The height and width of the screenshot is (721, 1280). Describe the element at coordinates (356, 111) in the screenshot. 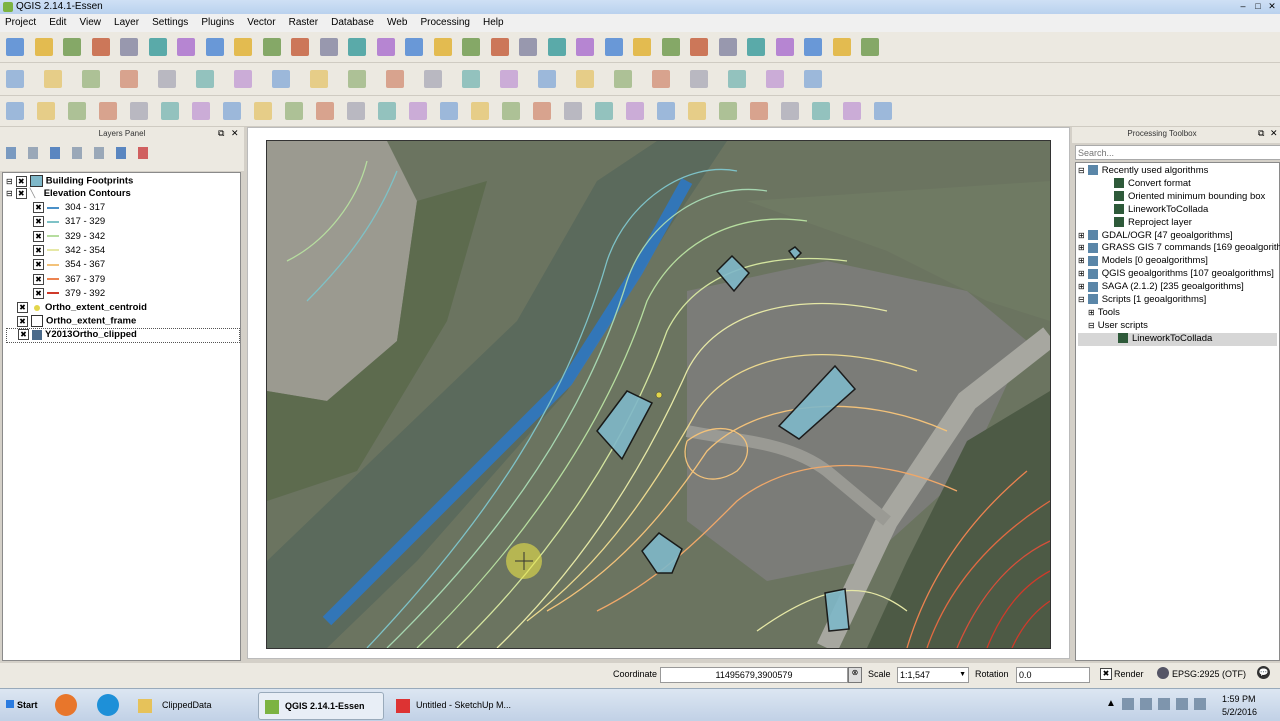

I see `merge-attributes-icon` at that location.